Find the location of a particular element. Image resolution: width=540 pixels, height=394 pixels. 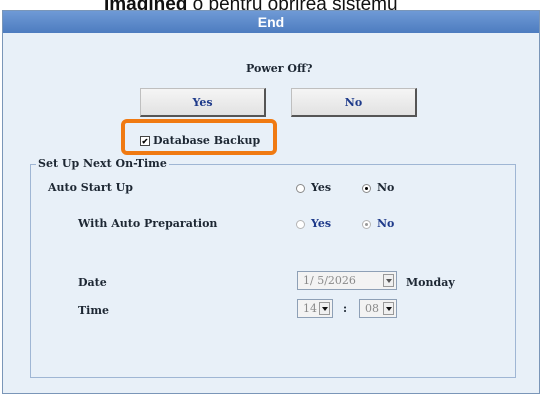

date-value: 1/ 5/2026 is located at coordinates (329, 280).